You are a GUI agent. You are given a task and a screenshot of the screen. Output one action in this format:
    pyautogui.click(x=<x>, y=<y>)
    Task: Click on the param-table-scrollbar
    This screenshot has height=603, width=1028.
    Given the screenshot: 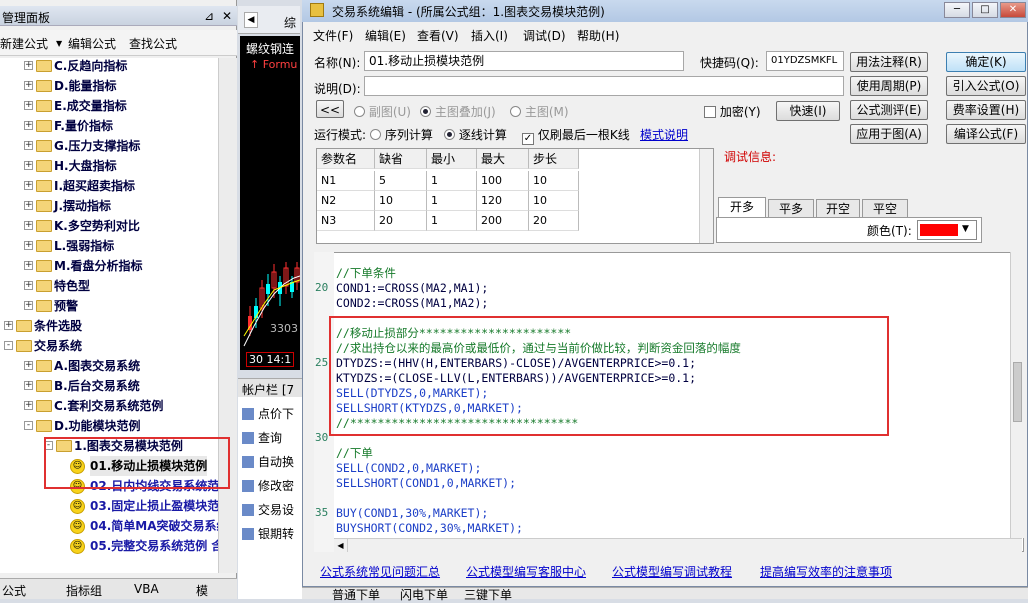 What is the action you would take?
    pyautogui.click(x=706, y=196)
    